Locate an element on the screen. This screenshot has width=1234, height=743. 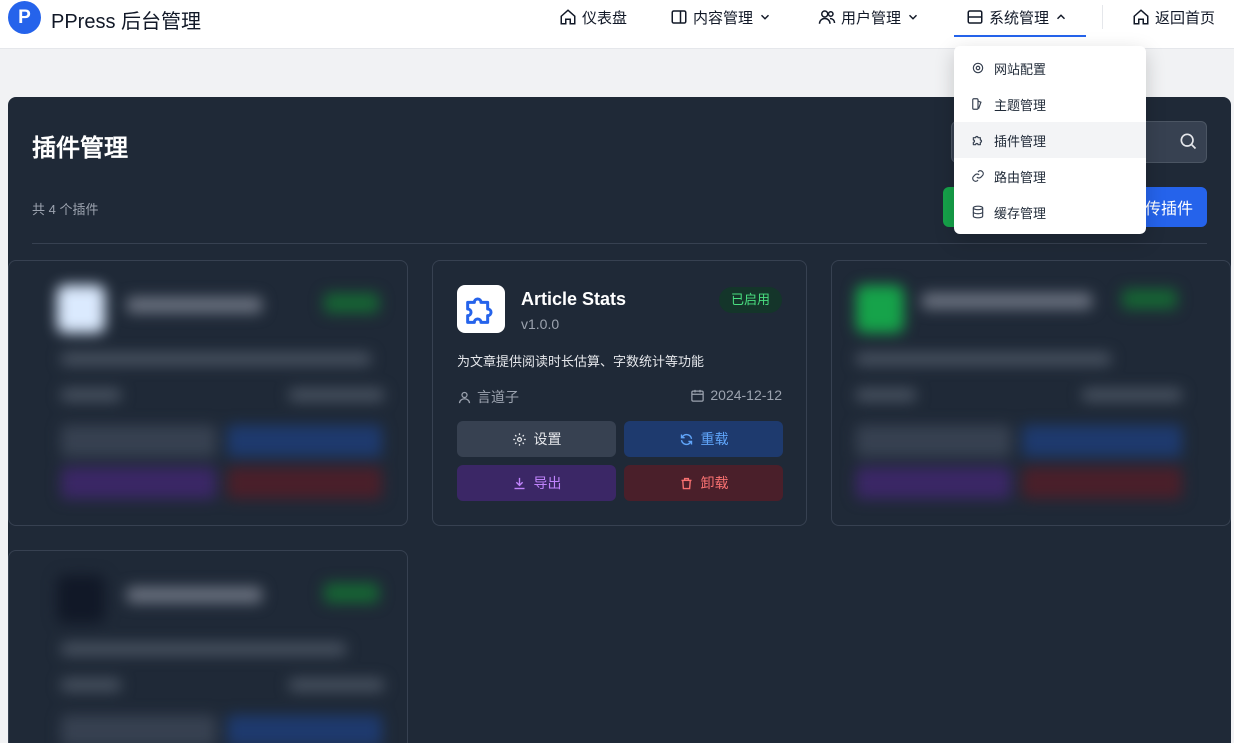
nav-content: 内容管理 is located at coordinates (721, 17).